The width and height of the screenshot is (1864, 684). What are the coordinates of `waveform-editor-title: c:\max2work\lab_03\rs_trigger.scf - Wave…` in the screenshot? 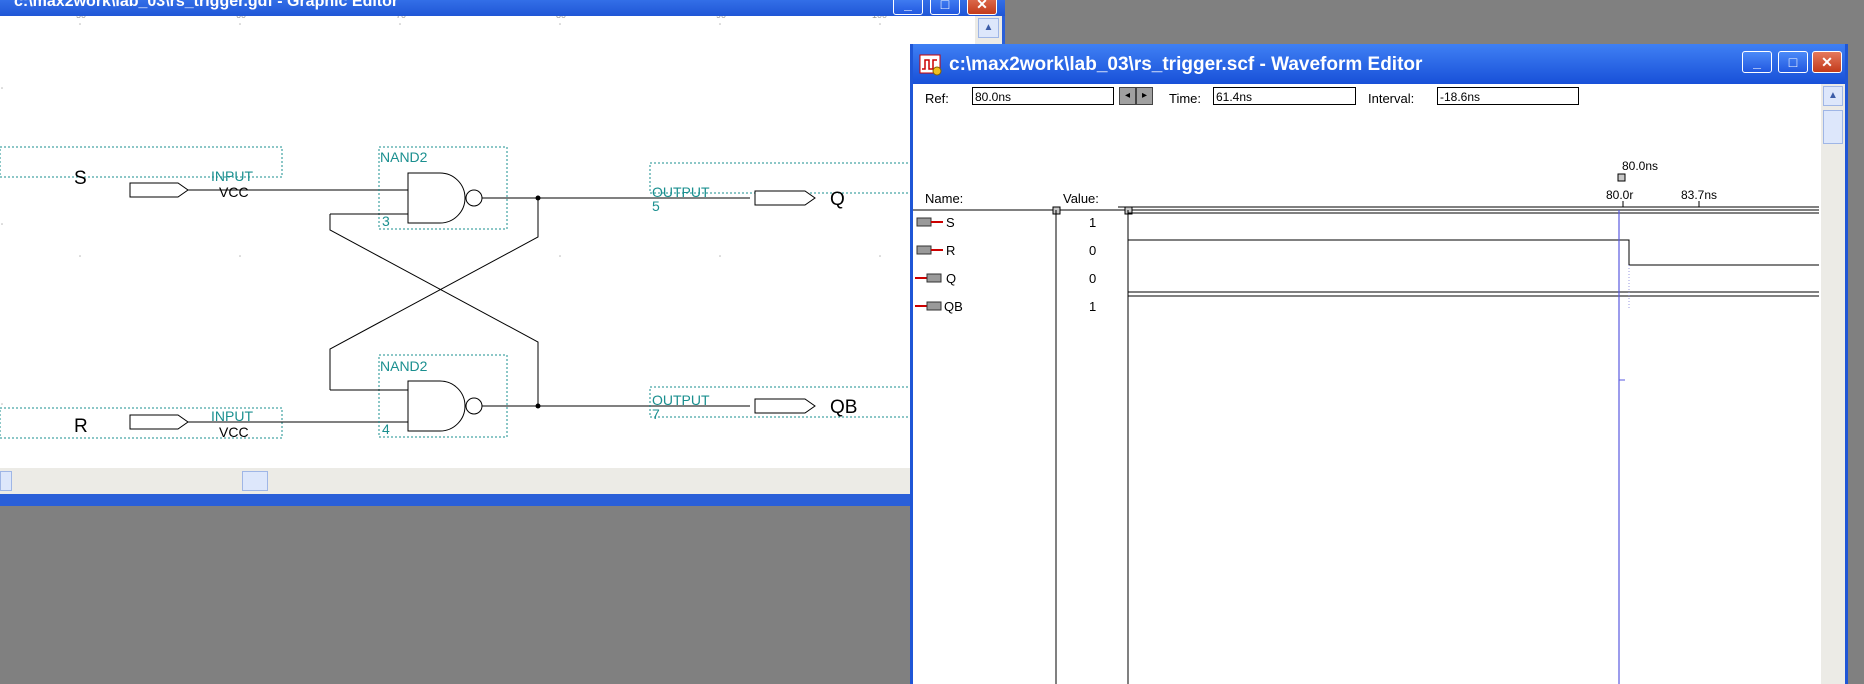 It's located at (1186, 64).